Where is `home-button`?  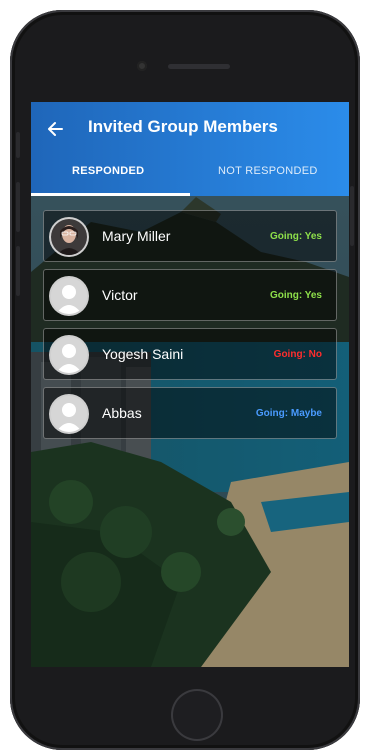 home-button is located at coordinates (197, 715).